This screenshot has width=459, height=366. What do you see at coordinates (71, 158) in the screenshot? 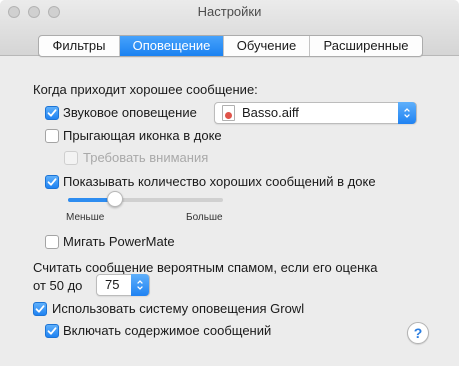
I see `require-attention-checkbox` at bounding box center [71, 158].